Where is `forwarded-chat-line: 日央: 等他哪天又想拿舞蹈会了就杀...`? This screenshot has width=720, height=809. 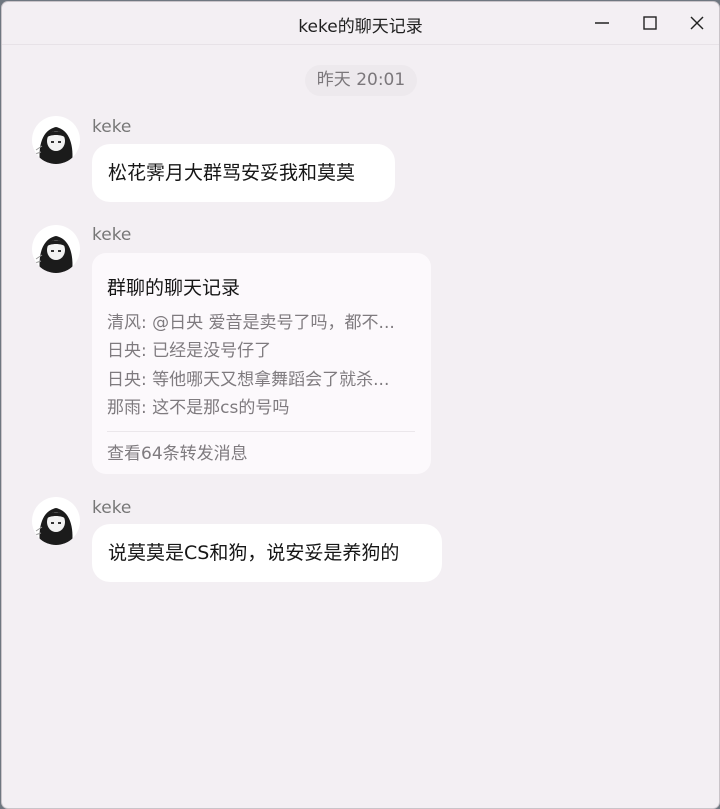 forwarded-chat-line: 日央: 等他哪天又想拿舞蹈会了就杀... is located at coordinates (248, 380).